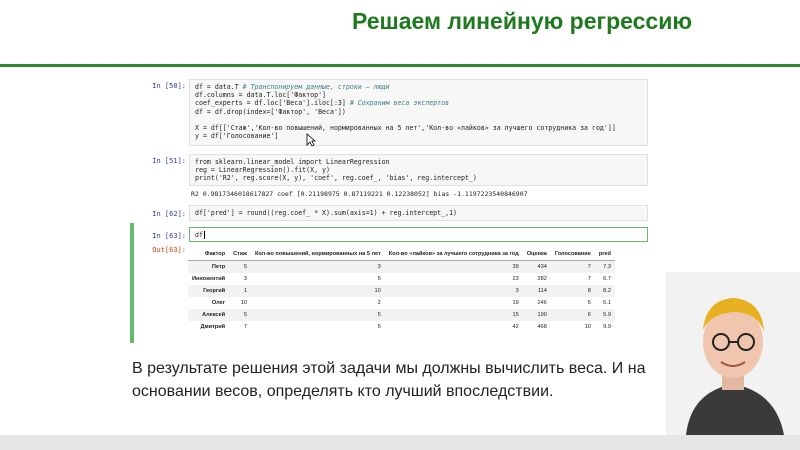 The image size is (800, 450). What do you see at coordinates (515, 327) in the screenshot?
I see `table-cell: 42` at bounding box center [515, 327].